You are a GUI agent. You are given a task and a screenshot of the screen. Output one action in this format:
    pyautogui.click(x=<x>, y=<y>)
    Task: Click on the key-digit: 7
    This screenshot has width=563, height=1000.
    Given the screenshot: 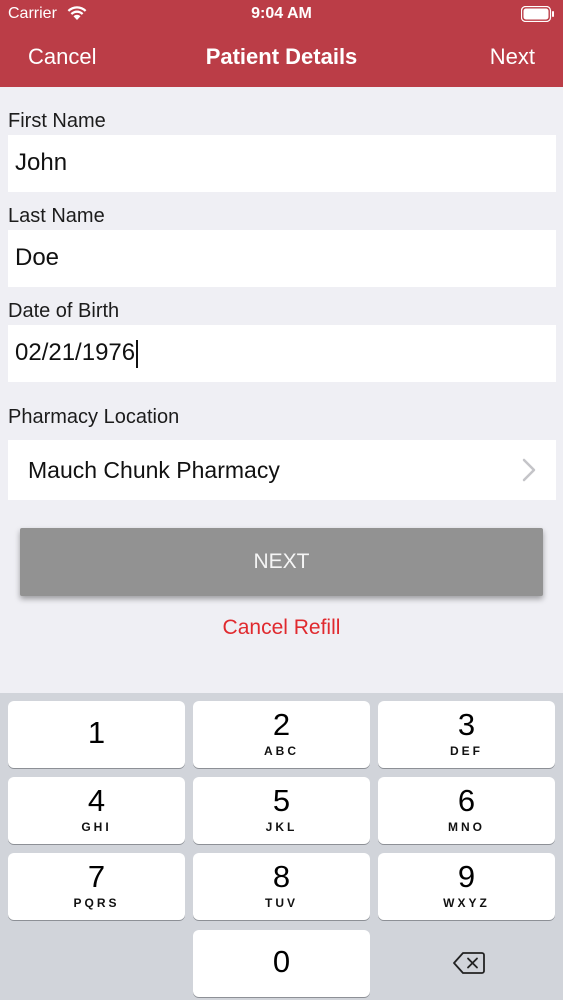 What is the action you would take?
    pyautogui.click(x=96, y=876)
    